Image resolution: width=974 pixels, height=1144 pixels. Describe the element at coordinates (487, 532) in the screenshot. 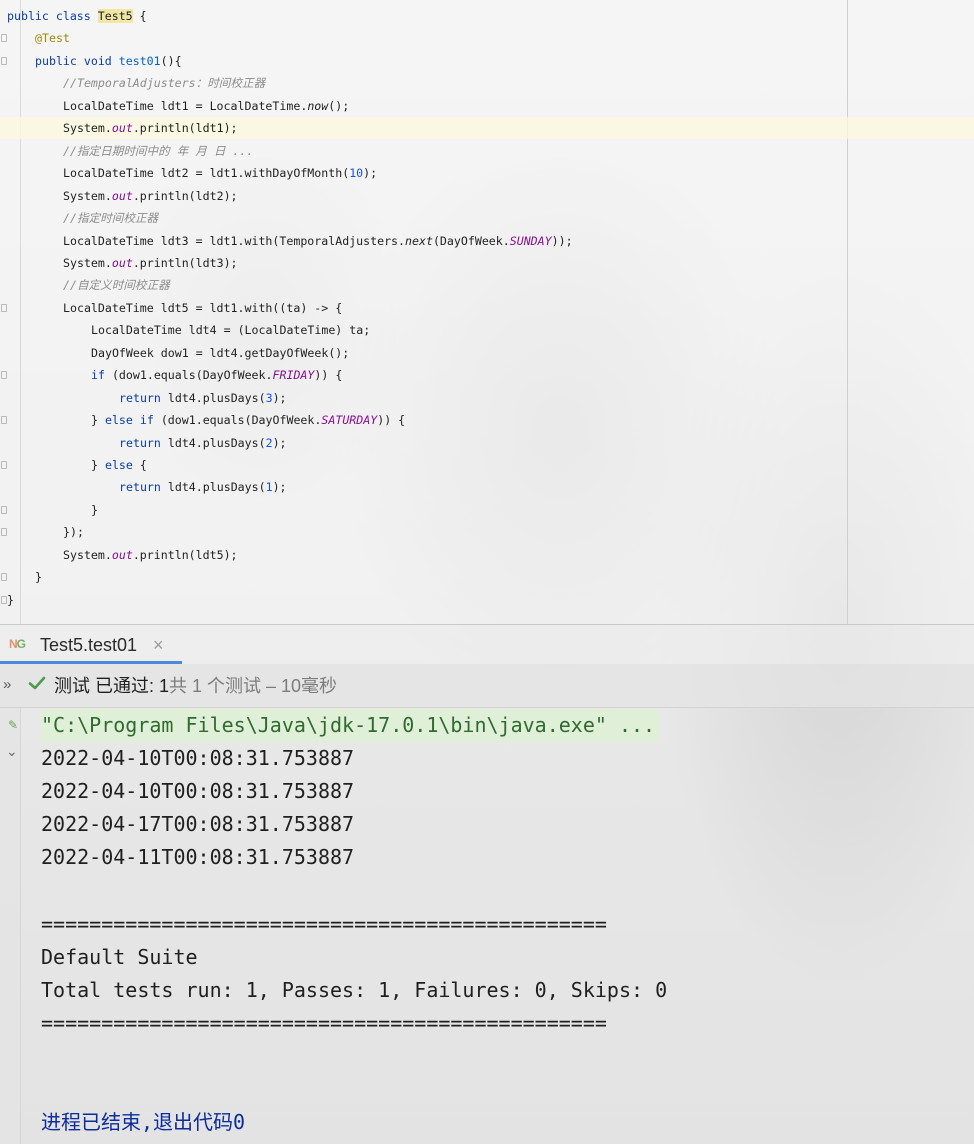

I see `code-line: });` at that location.